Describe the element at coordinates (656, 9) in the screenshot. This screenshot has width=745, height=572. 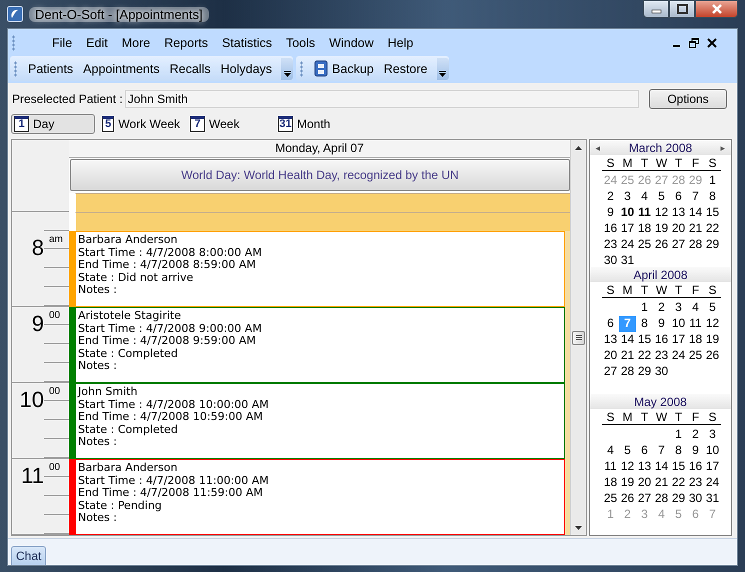
I see `minimize-button` at that location.